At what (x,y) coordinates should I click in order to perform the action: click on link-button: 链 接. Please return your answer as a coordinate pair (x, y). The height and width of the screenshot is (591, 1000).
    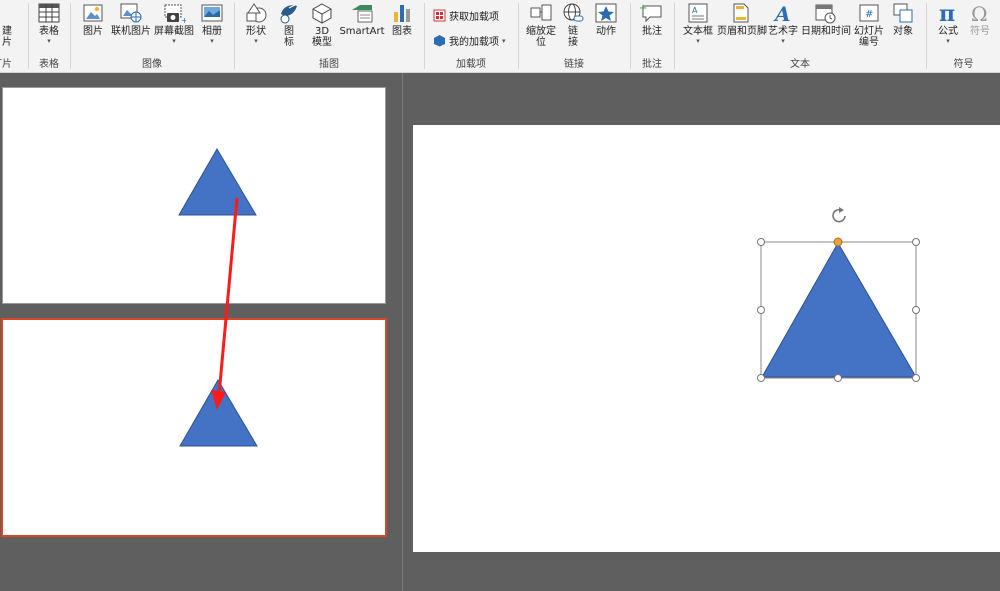
    Looking at the image, I should click on (573, 25).